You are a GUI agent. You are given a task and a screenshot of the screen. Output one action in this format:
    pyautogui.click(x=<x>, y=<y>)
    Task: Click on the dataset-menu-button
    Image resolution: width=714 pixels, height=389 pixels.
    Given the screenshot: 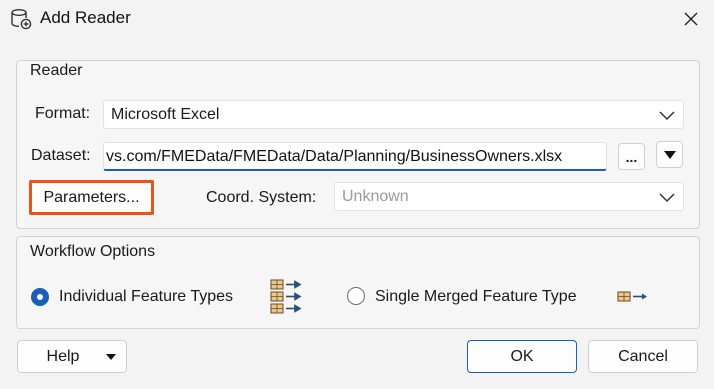 What is the action you would take?
    pyautogui.click(x=669, y=154)
    